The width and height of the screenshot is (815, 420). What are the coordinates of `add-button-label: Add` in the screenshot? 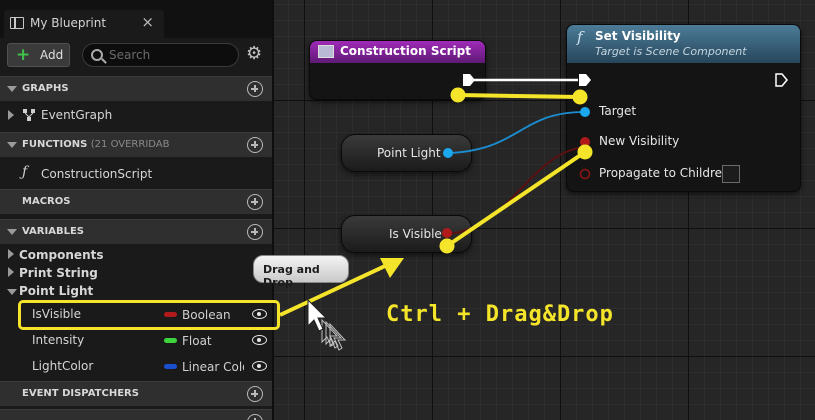 It's located at (52, 55).